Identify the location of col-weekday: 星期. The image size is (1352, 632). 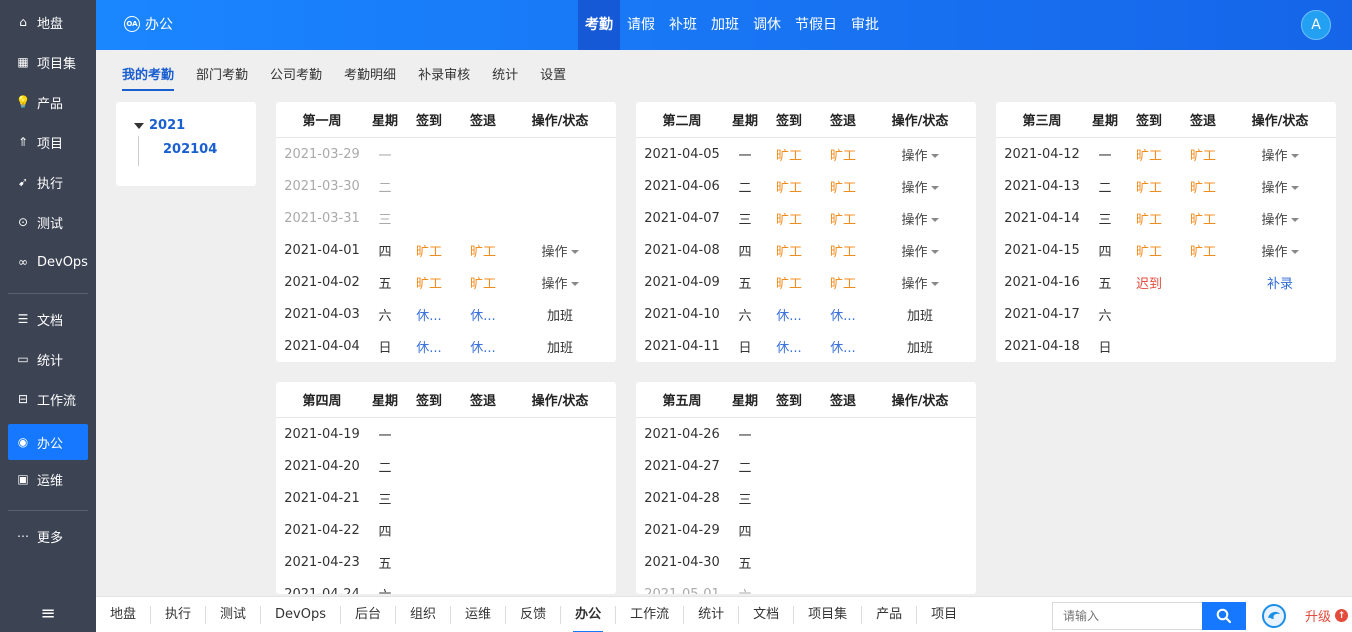
(384, 401).